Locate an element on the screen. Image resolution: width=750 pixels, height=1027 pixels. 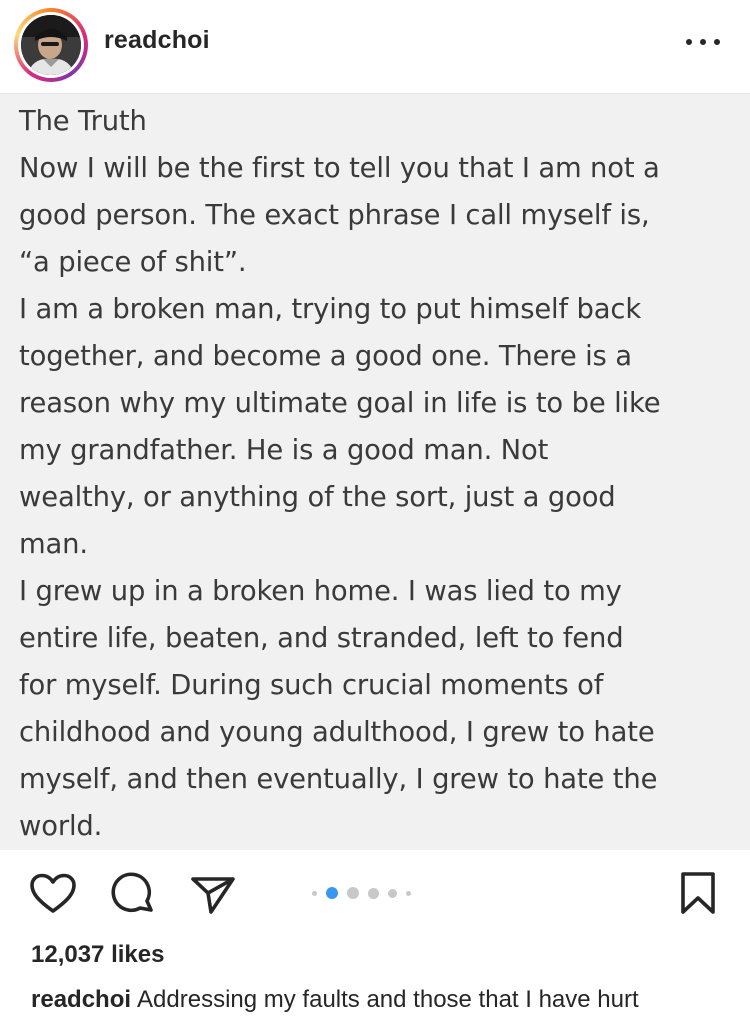
post-text-line: my grandfather. He is a good man. Not is located at coordinates (284, 450).